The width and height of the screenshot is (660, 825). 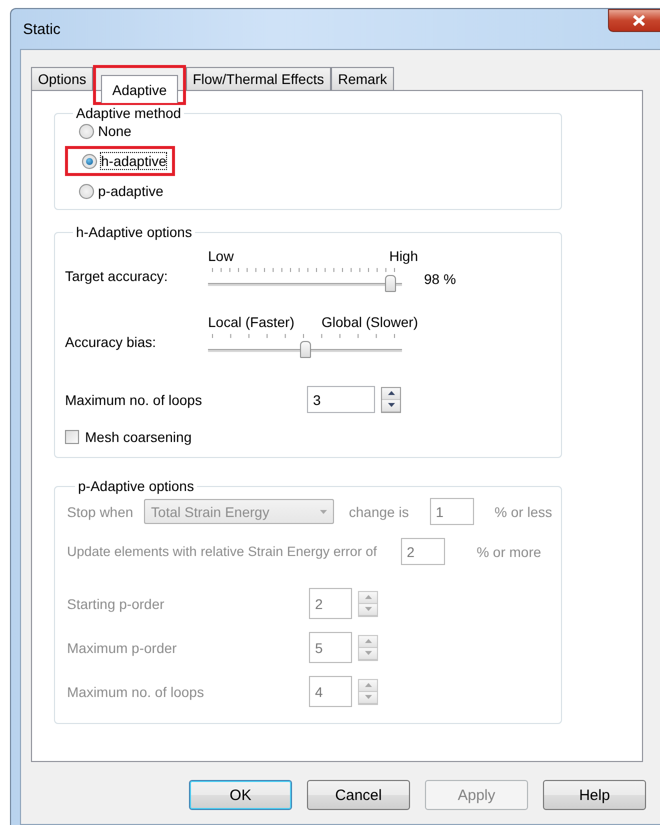 What do you see at coordinates (115, 131) in the screenshot?
I see `radio-label: None` at bounding box center [115, 131].